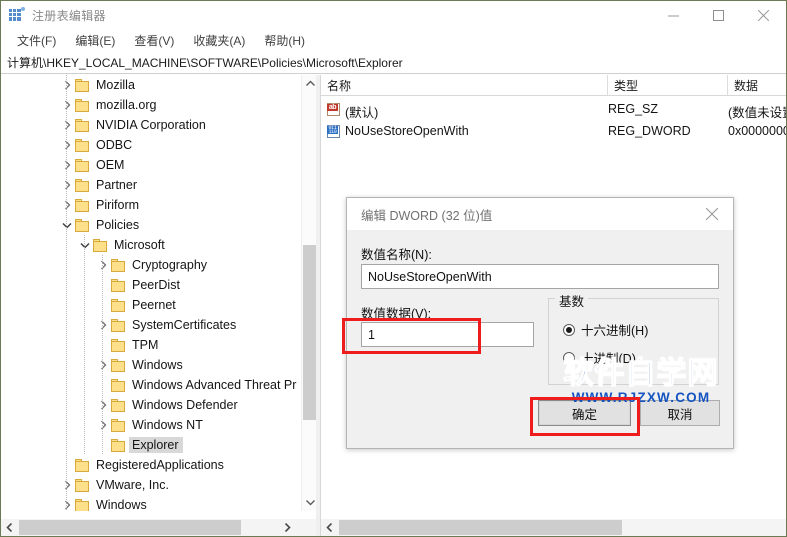  I want to click on table-row: ab (默认) REG_SZ (数值未设置, so click(553, 110).